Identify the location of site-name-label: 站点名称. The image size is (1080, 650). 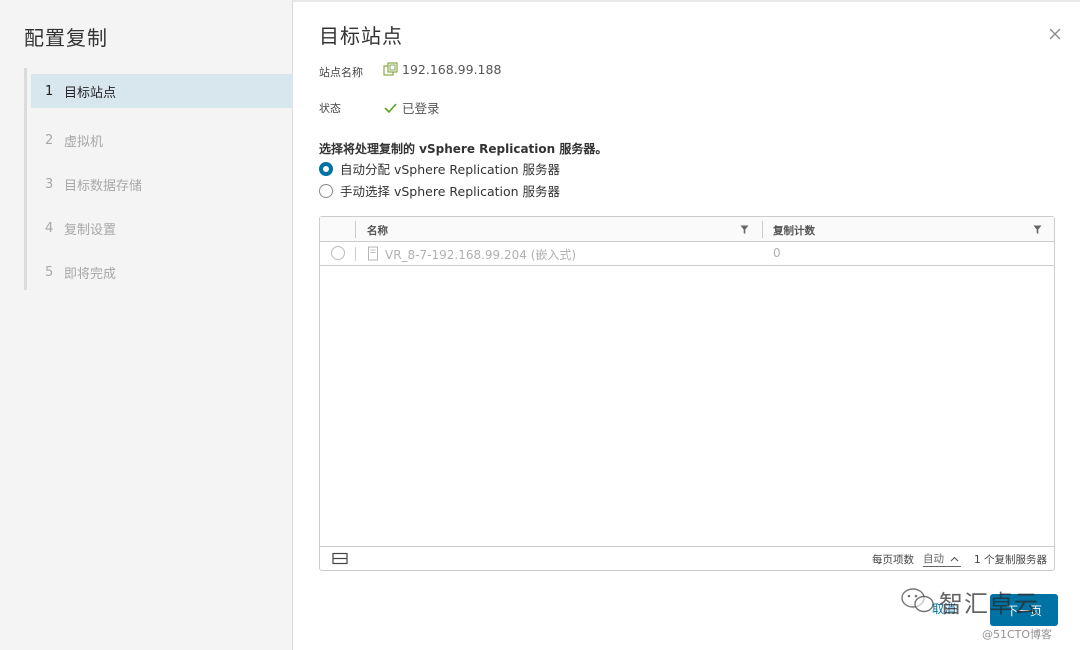
(341, 72).